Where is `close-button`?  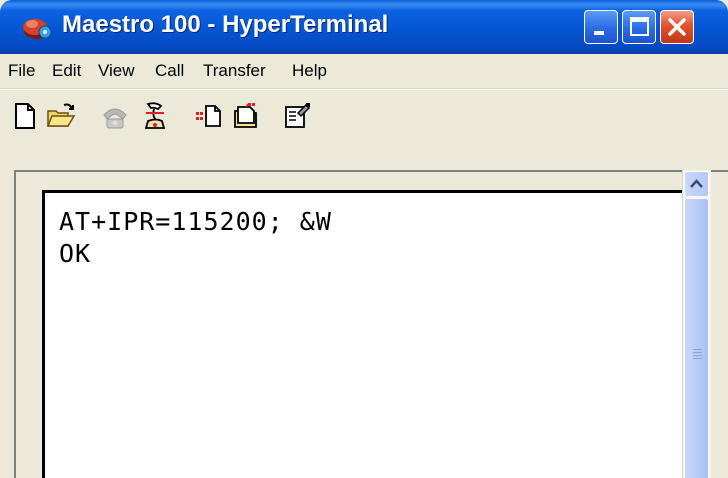 close-button is located at coordinates (677, 27).